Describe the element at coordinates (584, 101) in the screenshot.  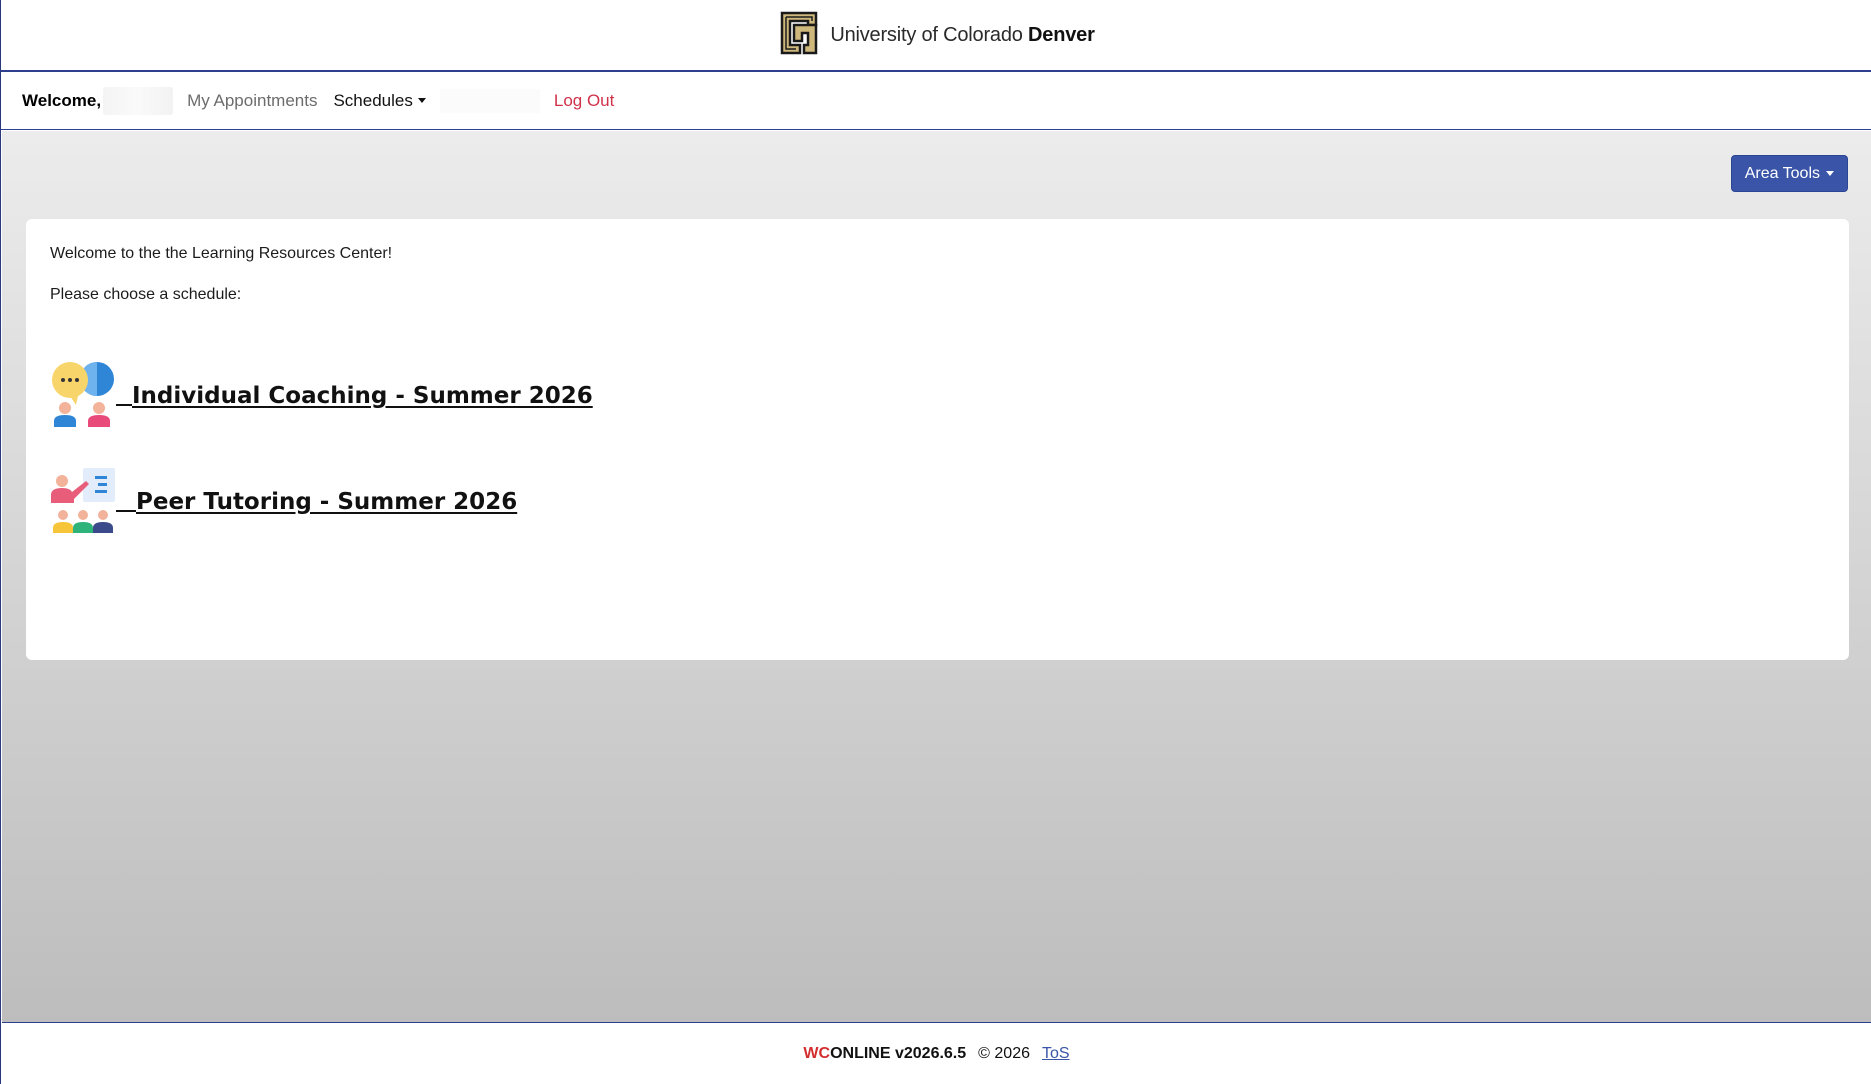
I see `nav-logout: Log Out` at that location.